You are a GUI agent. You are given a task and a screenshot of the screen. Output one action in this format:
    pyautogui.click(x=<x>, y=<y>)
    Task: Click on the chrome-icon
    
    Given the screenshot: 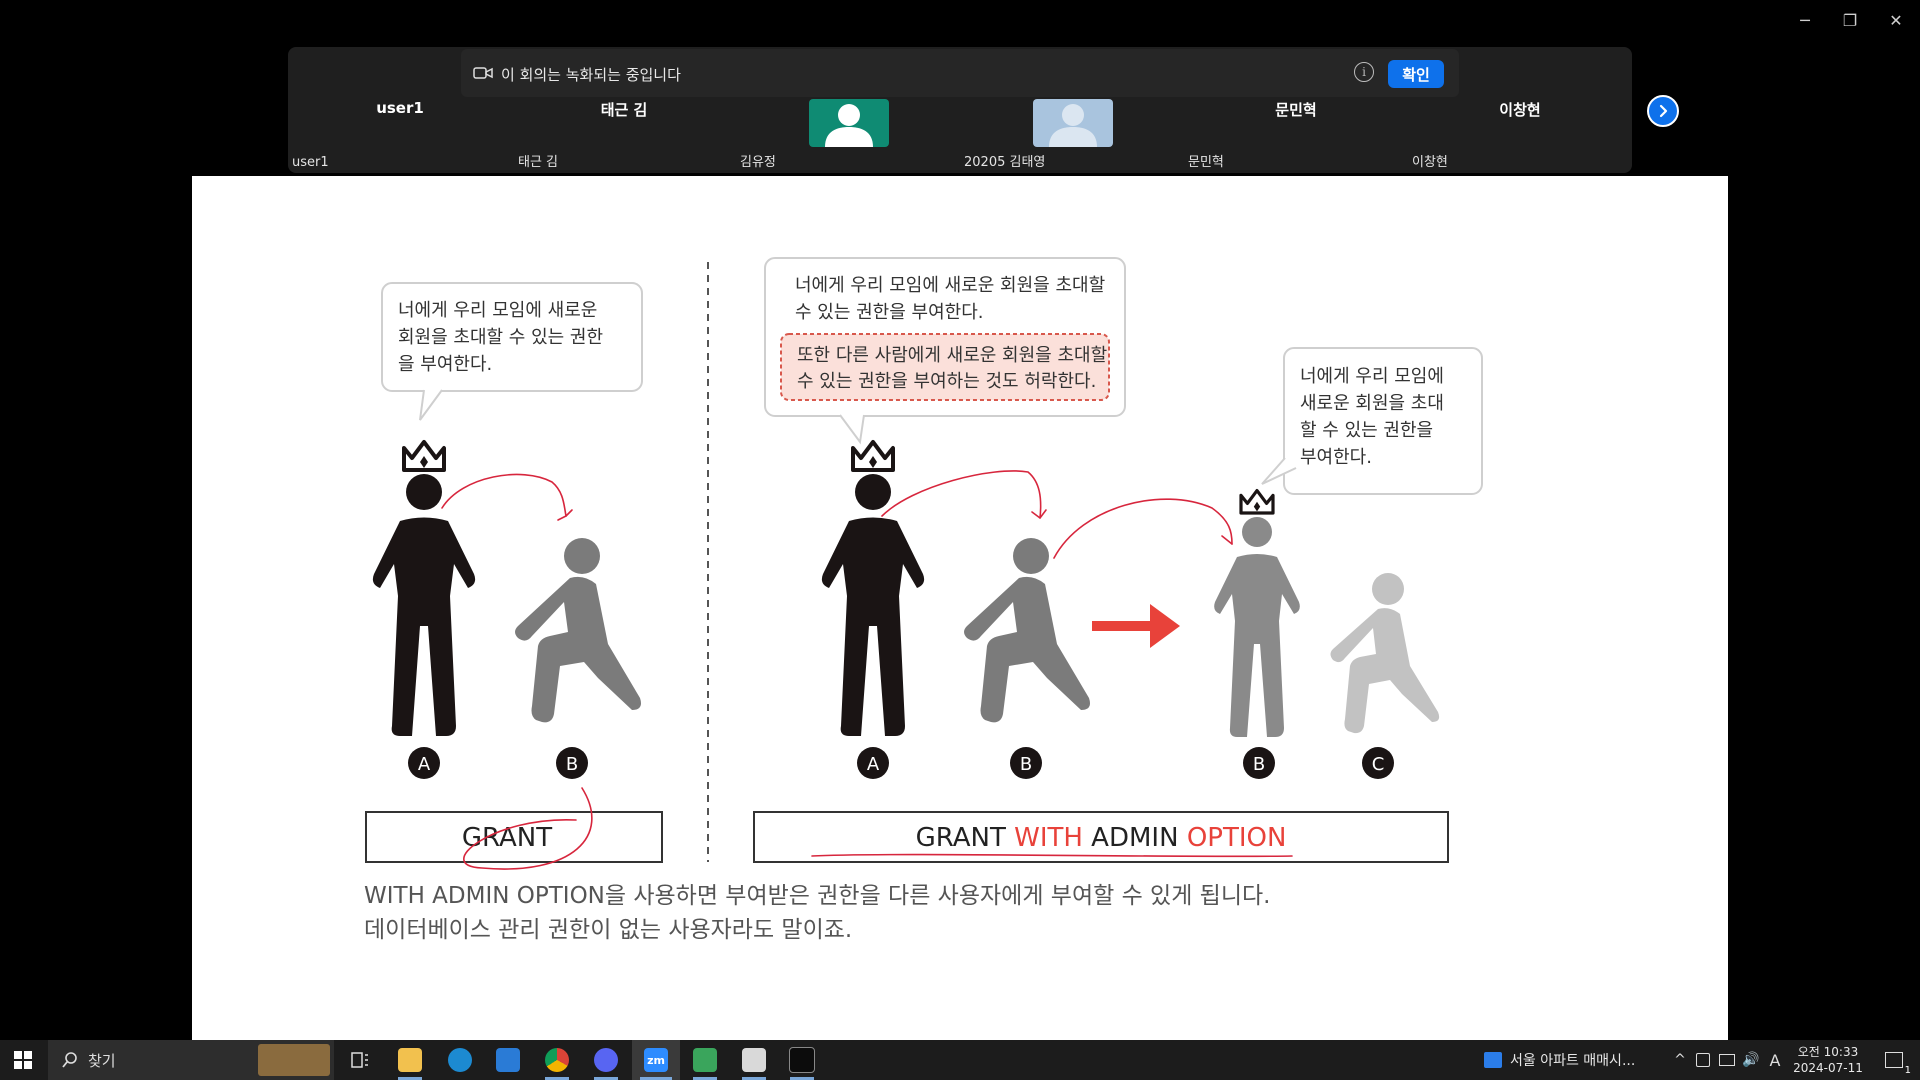 What is the action you would take?
    pyautogui.click(x=557, y=1060)
    